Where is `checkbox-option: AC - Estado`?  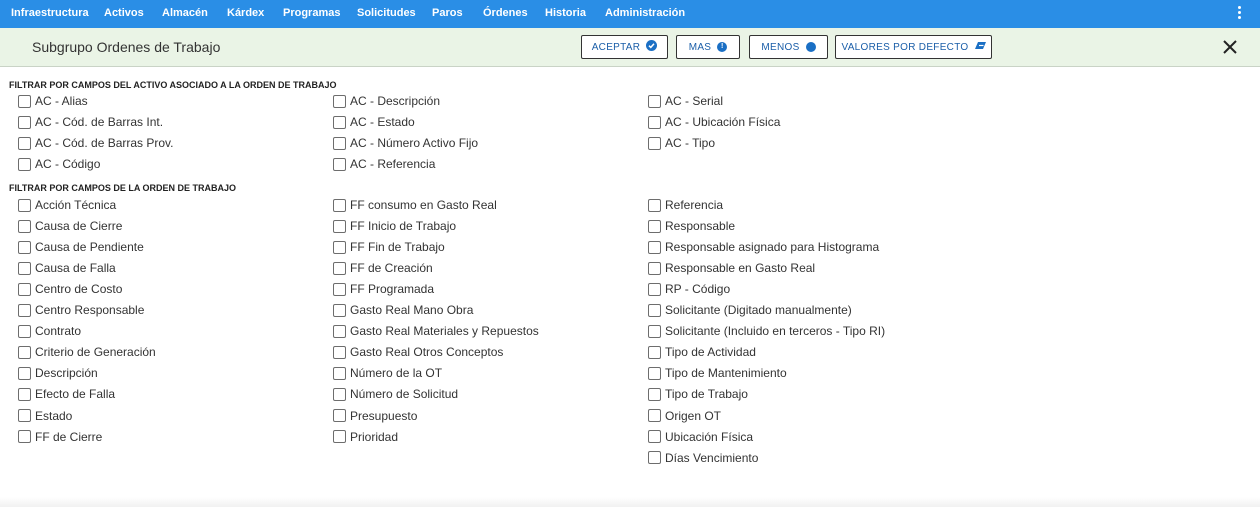 checkbox-option: AC - Estado is located at coordinates (374, 122).